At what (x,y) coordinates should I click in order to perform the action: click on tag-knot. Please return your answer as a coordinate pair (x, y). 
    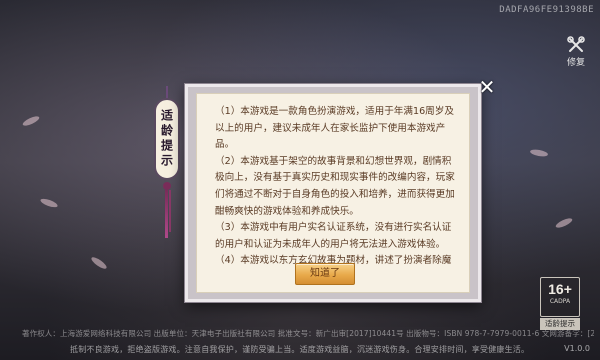
    Looking at the image, I should click on (167, 186).